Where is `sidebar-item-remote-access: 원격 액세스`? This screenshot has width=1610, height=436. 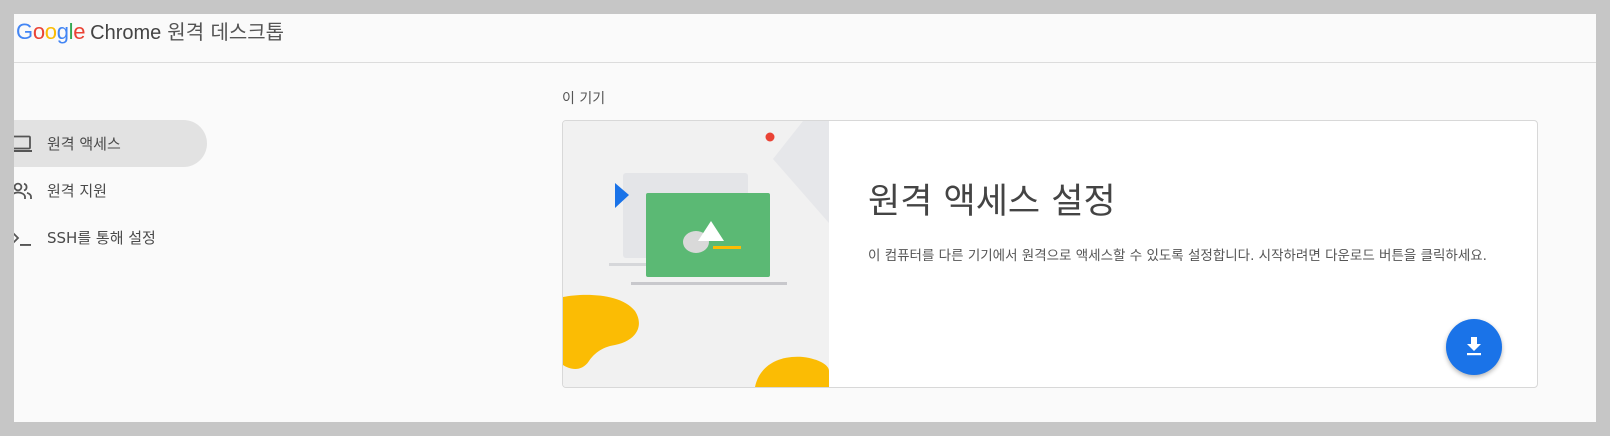 sidebar-item-remote-access: 원격 액세스 is located at coordinates (110, 143).